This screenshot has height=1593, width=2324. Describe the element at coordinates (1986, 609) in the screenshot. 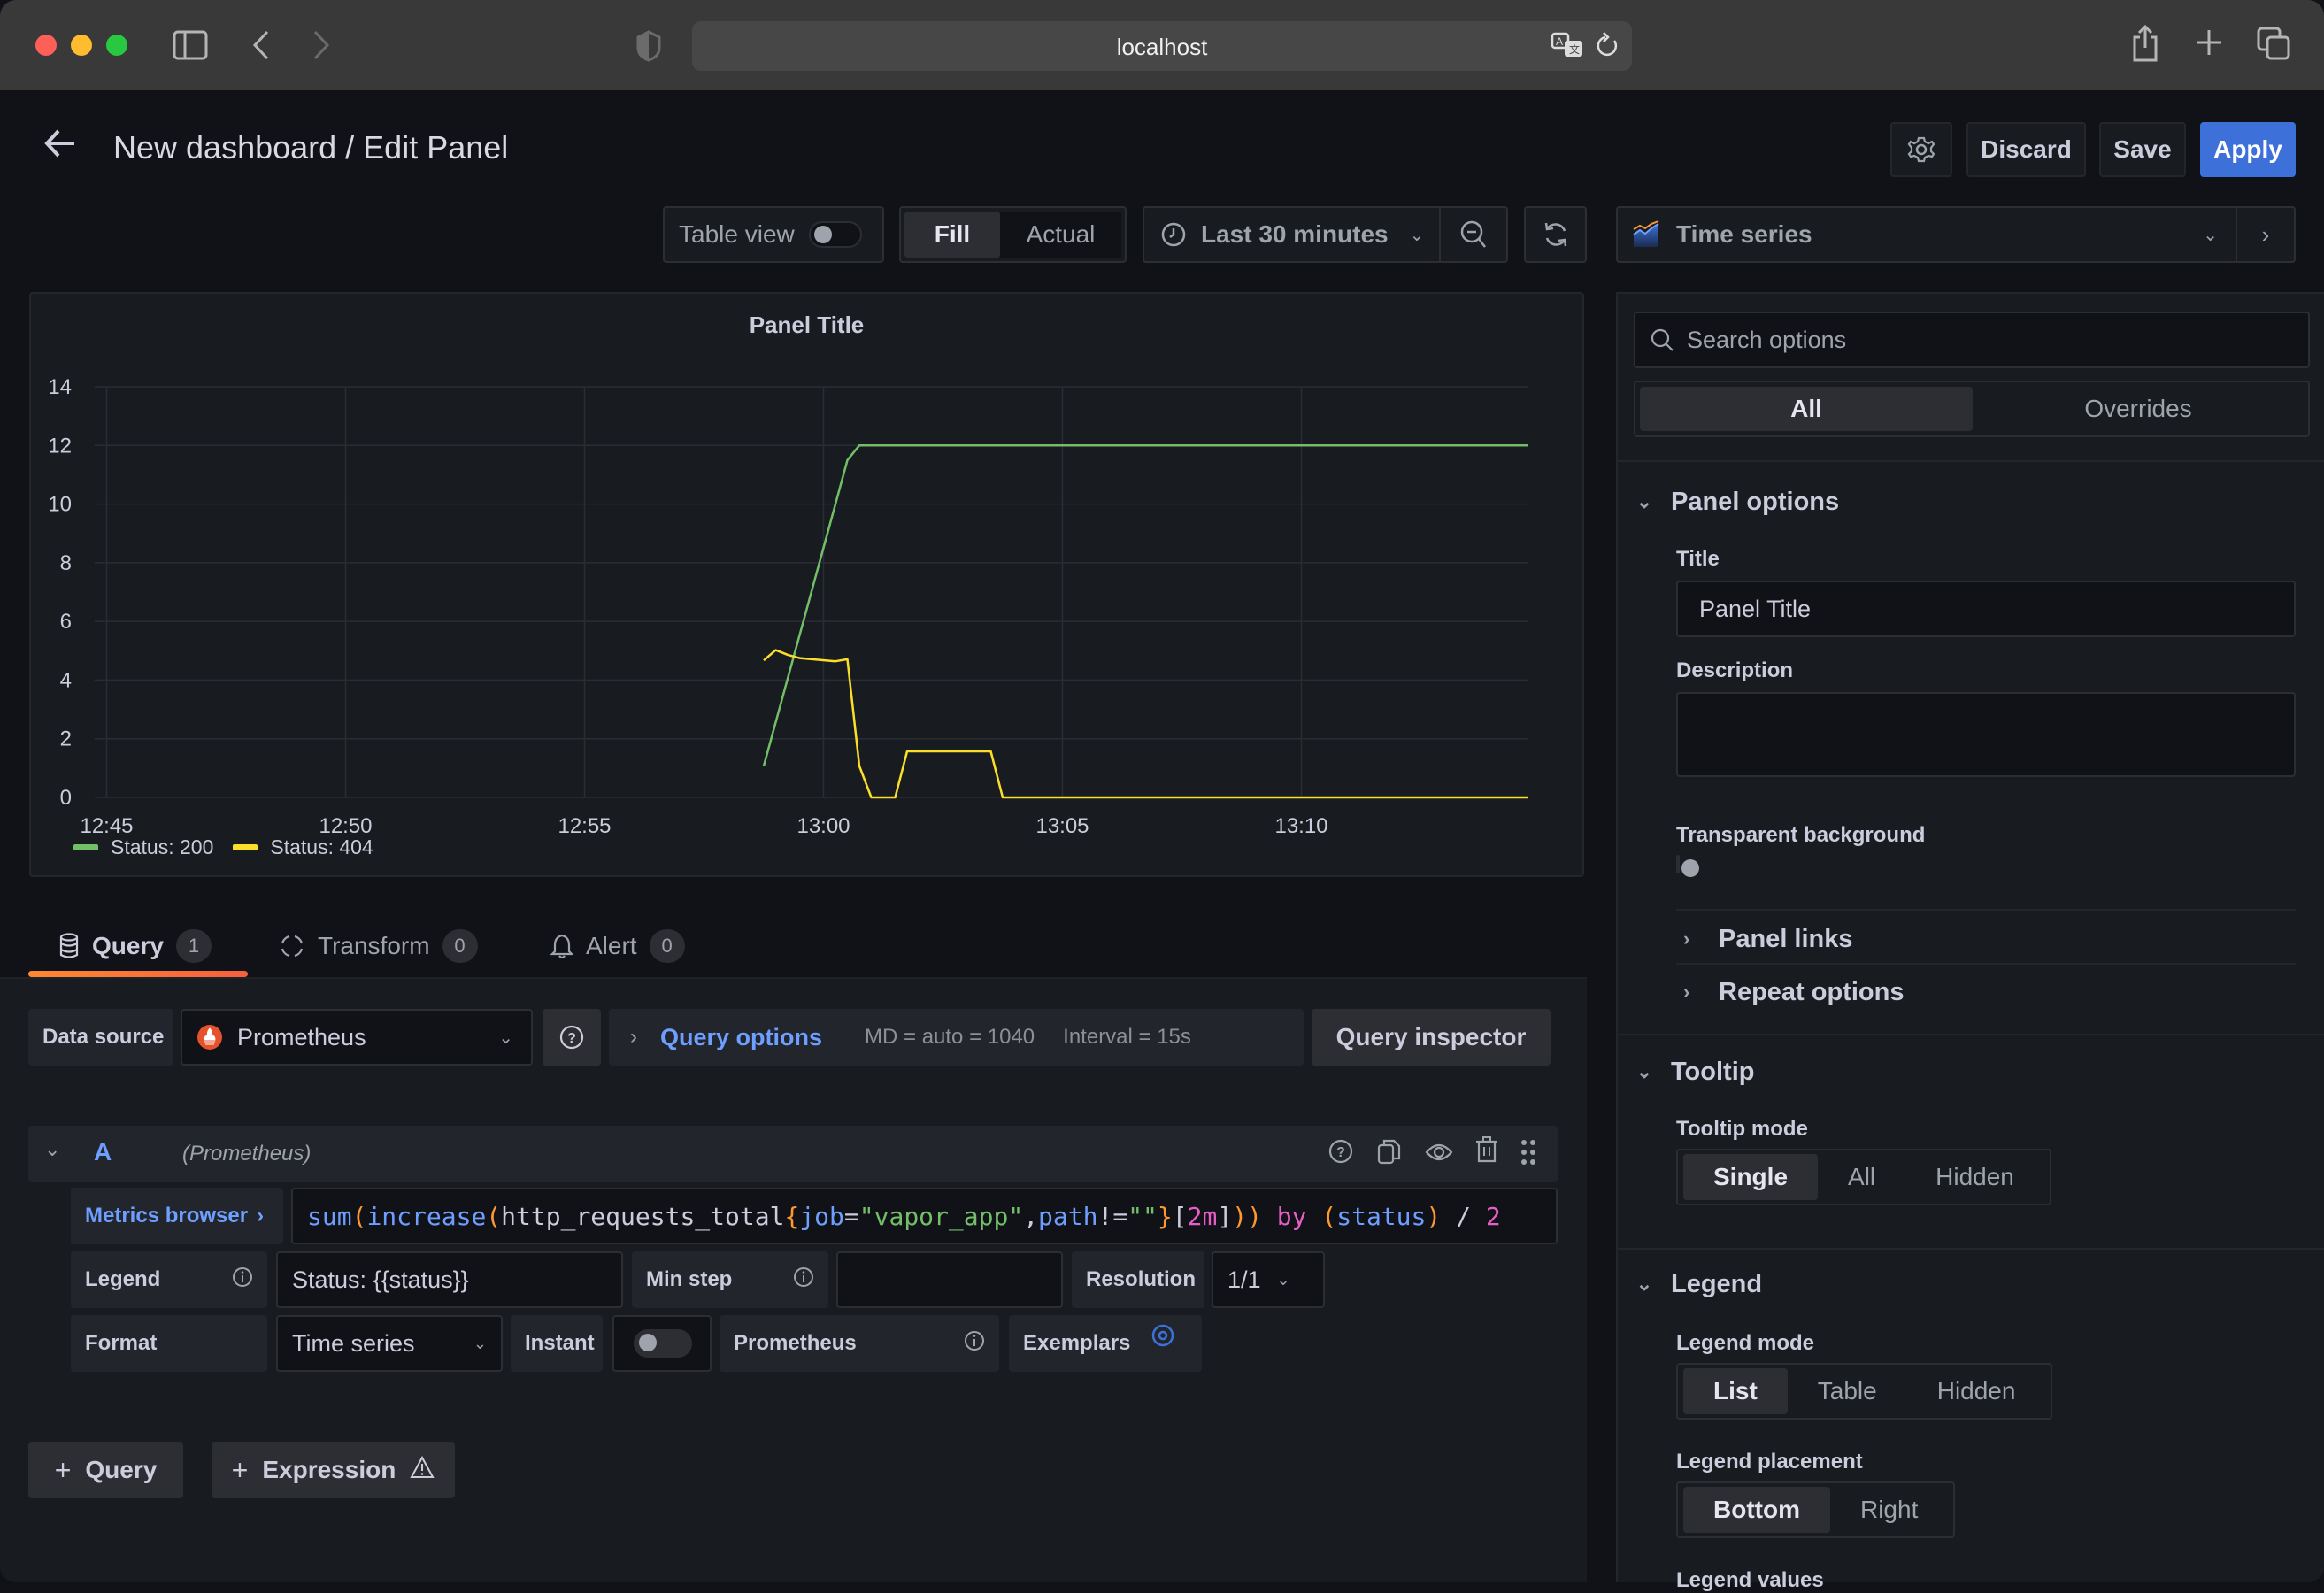

I see `panel-title-input: Panel Title` at that location.